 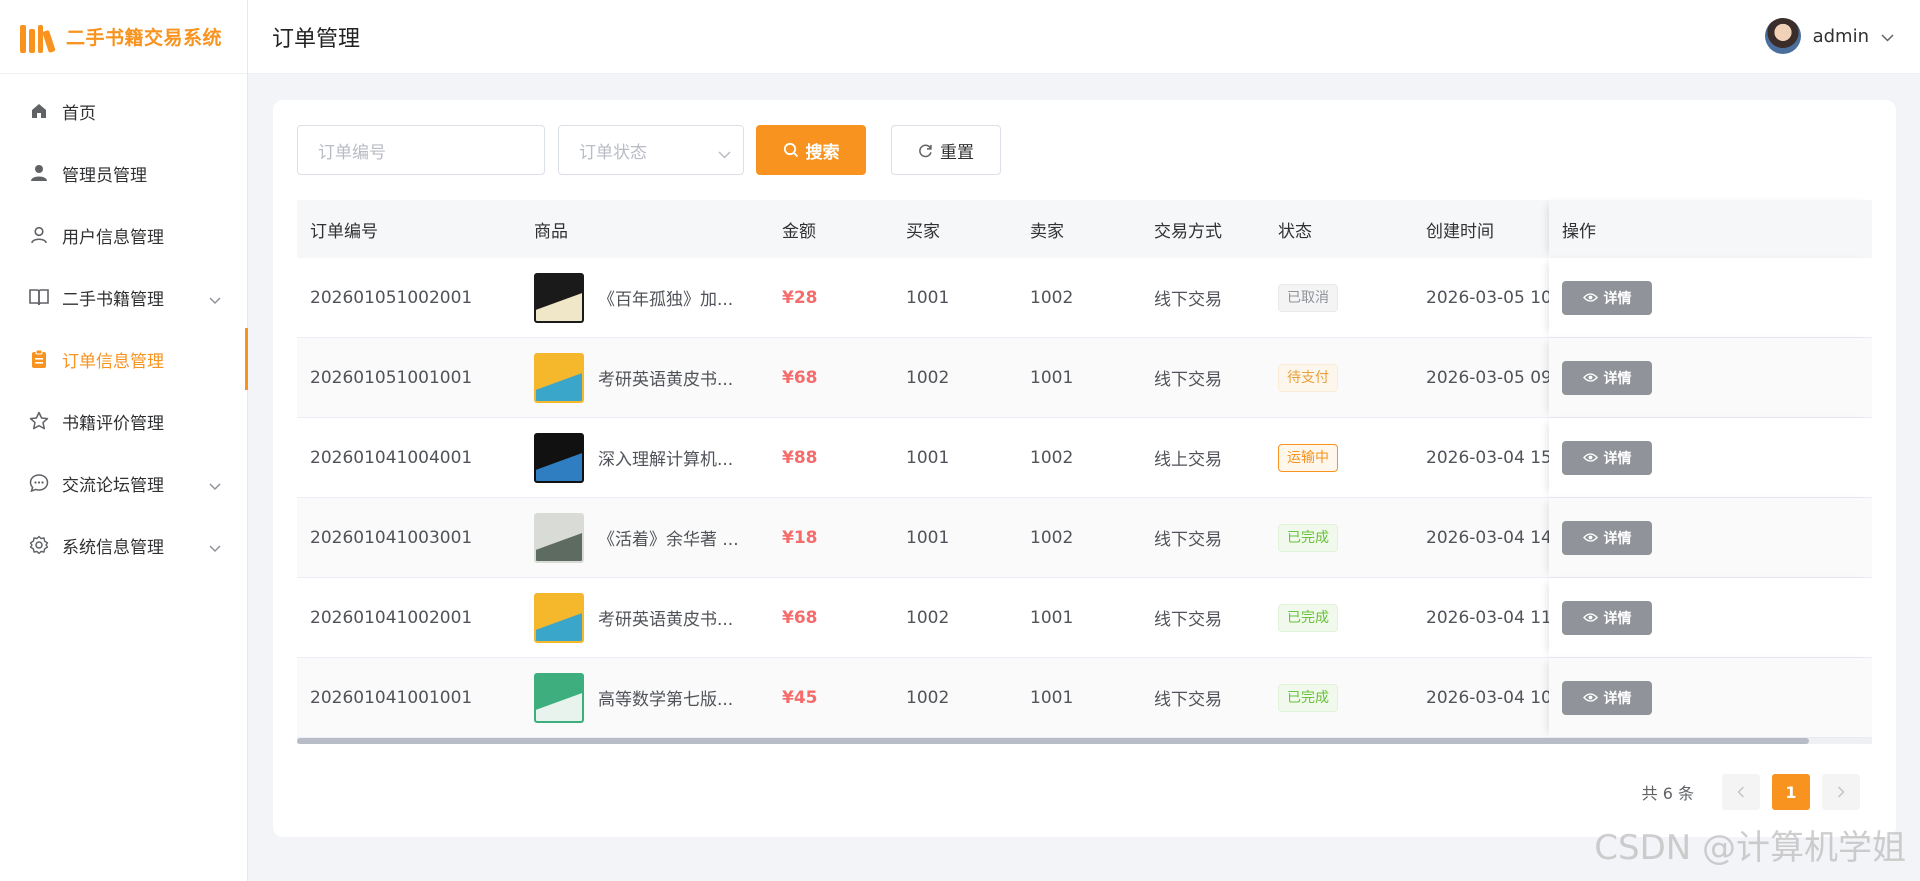 I want to click on page-number-button: 1, so click(x=1791, y=792).